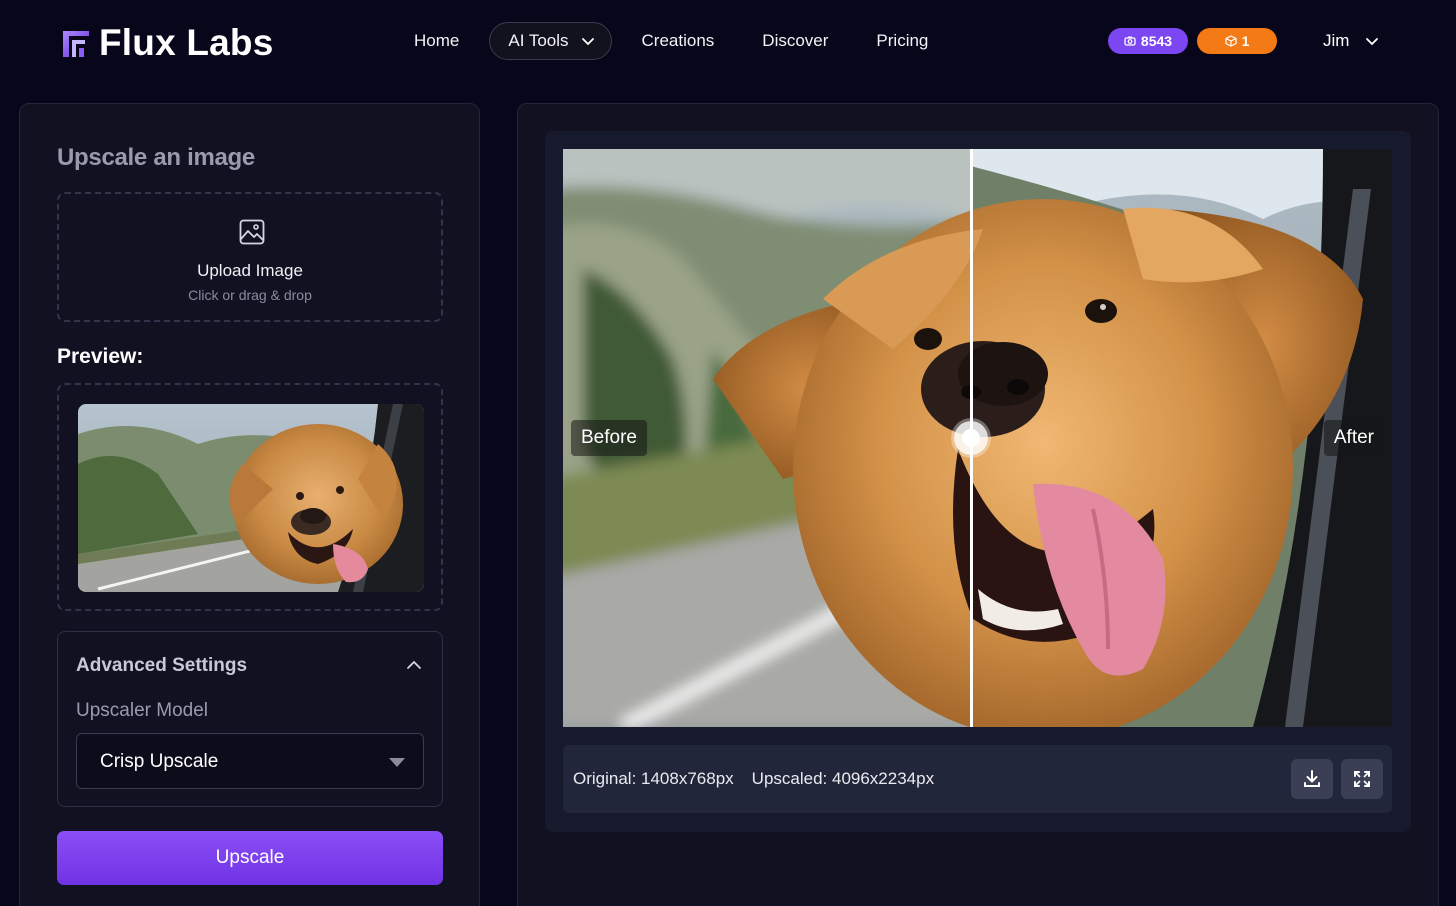 This screenshot has height=906, width=1456. Describe the element at coordinates (250, 295) in the screenshot. I see `upload-subtitle: Click or drag & drop` at that location.